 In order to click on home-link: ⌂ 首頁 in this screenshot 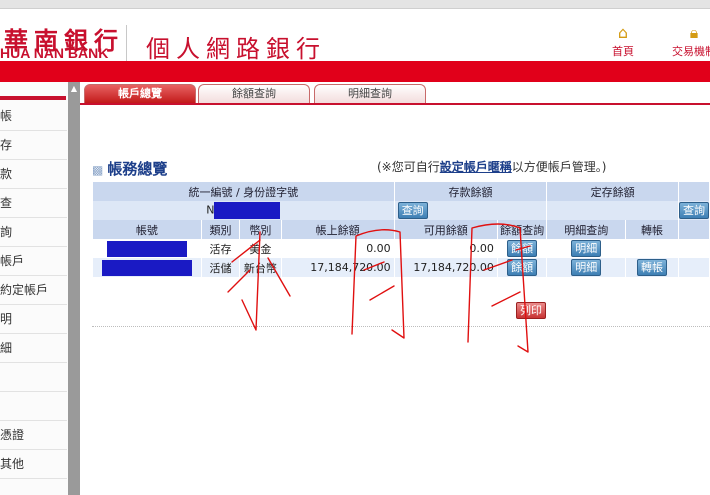, I will do `click(623, 41)`.